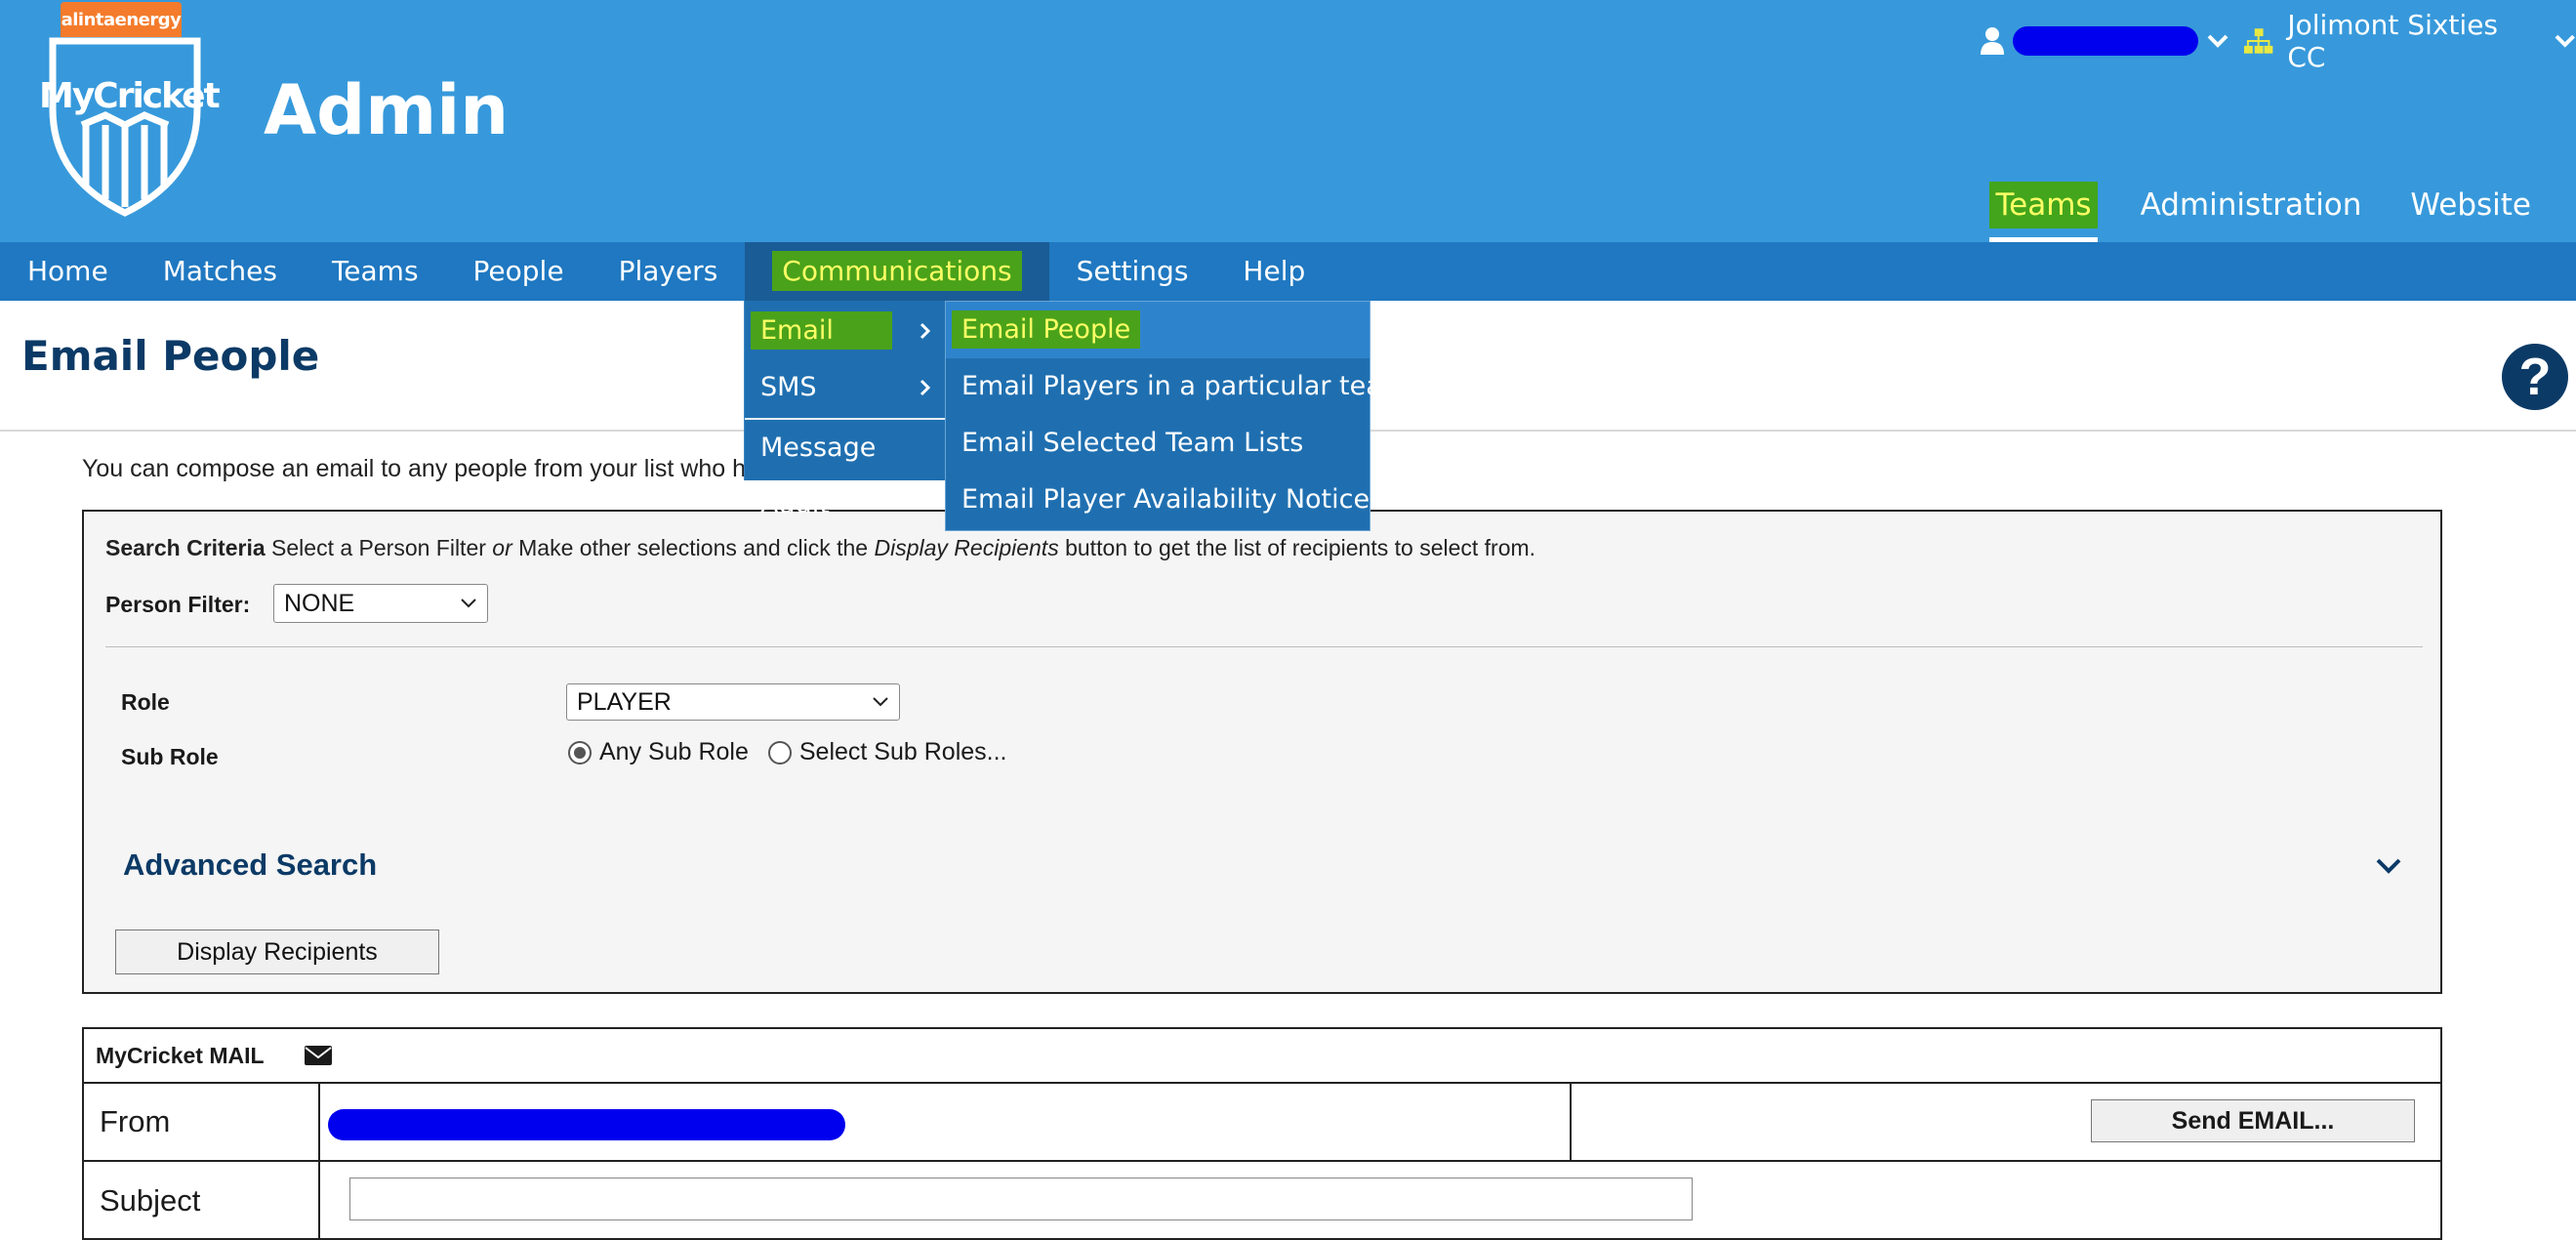 The image size is (2576, 1240). I want to click on logo-text: MyCricket, so click(130, 96).